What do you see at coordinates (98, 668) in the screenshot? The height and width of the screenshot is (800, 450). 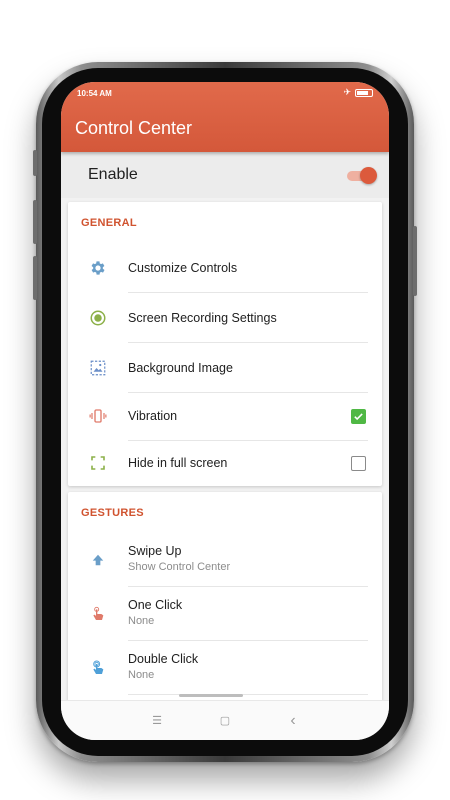 I see `double-tap-icon` at bounding box center [98, 668].